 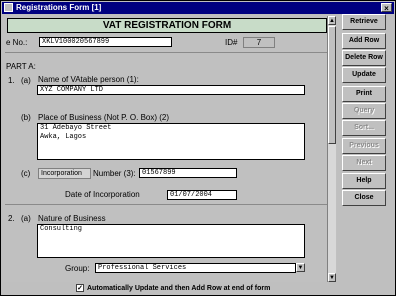 I want to click on next-button: Next, so click(x=364, y=163).